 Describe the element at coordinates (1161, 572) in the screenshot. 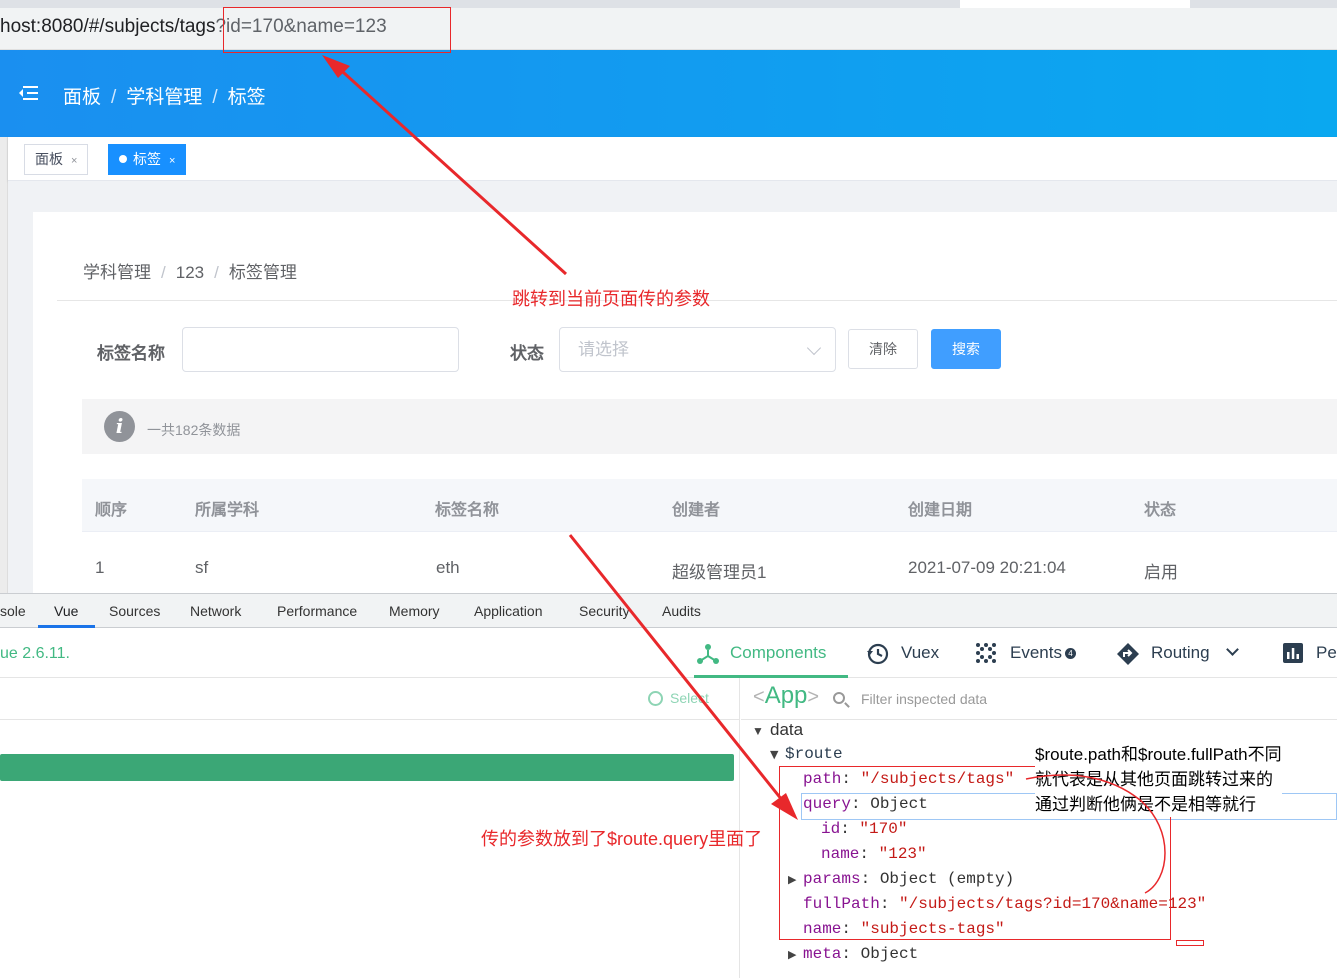

I see `table-cell: 启用` at that location.